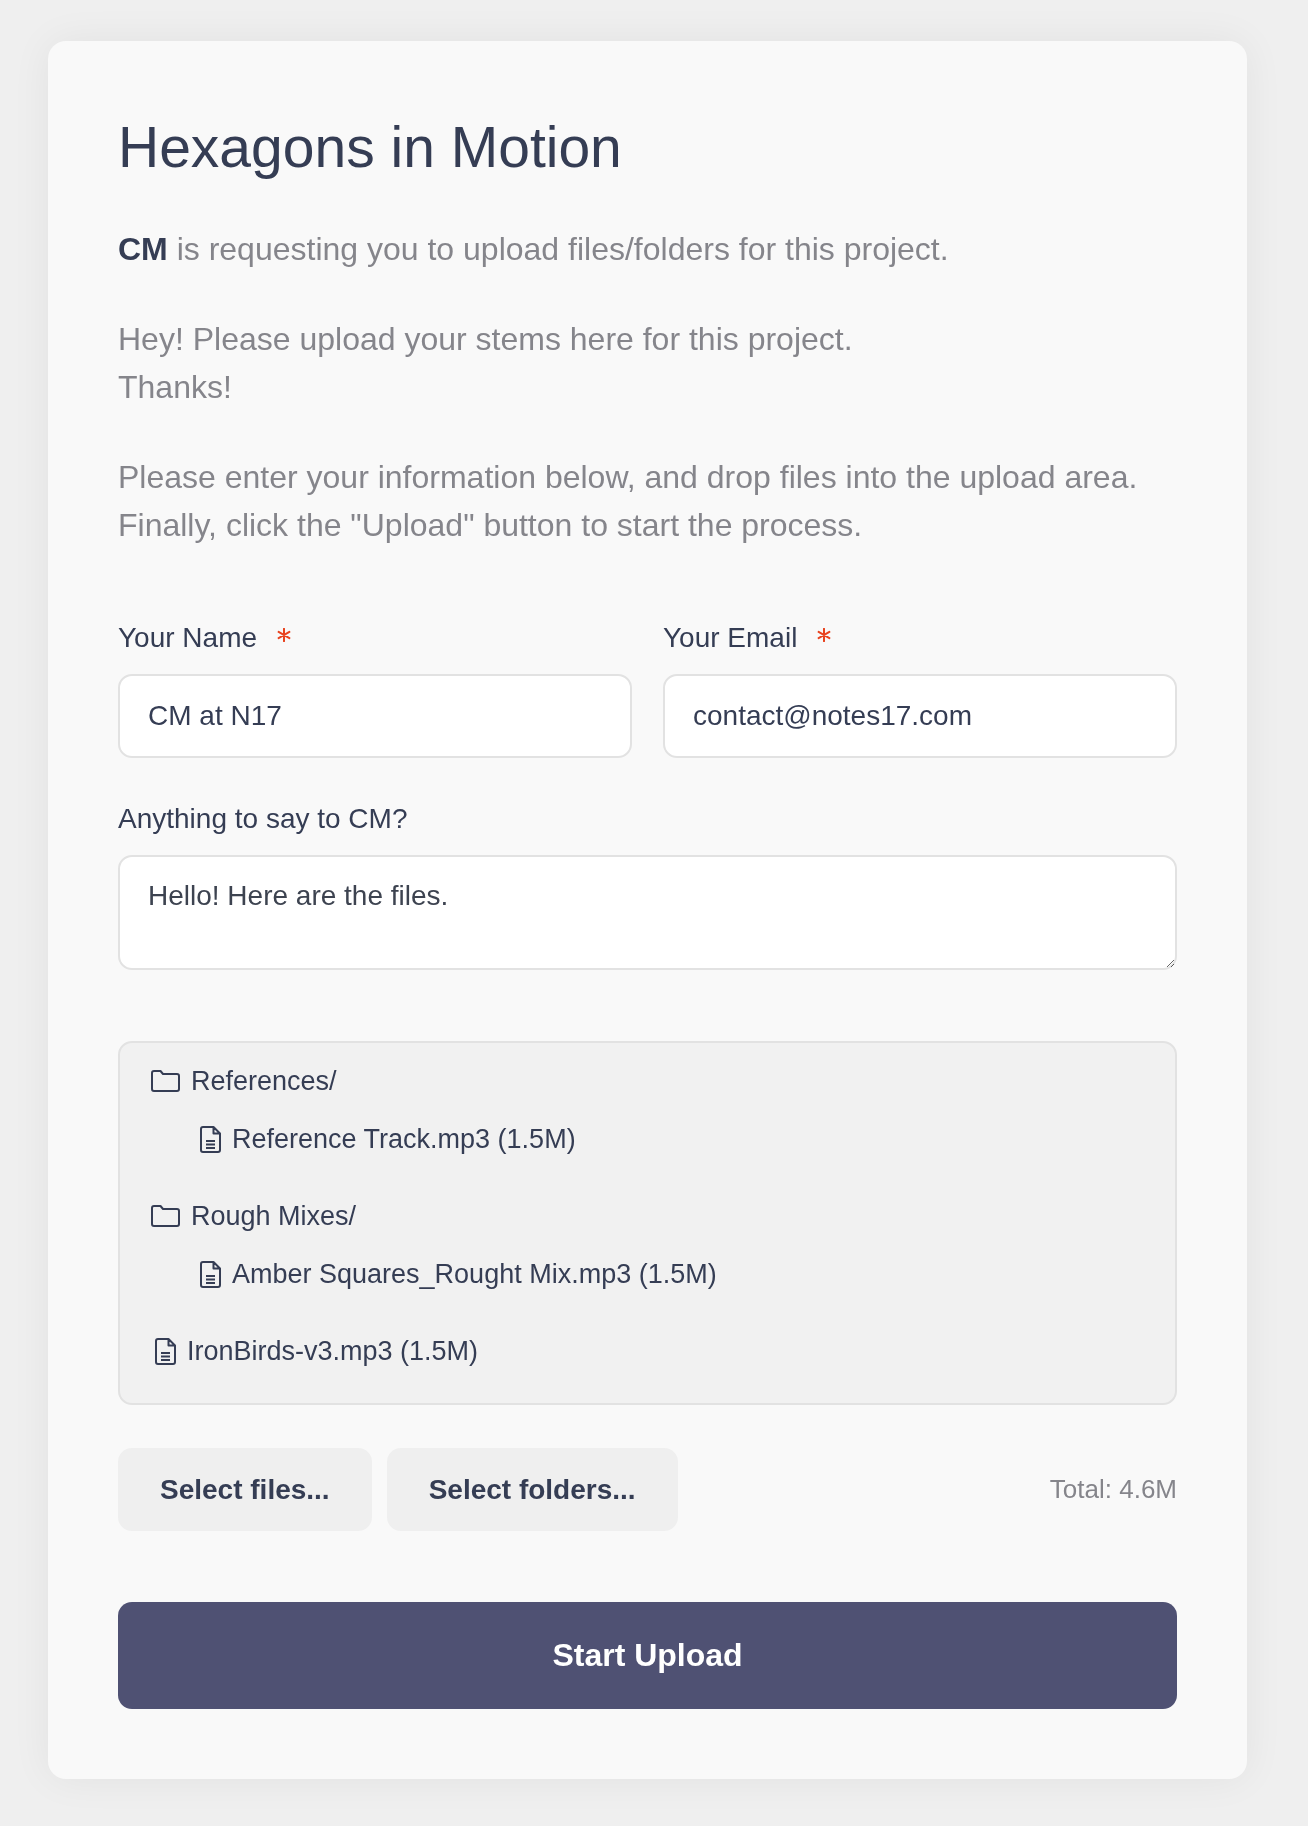  Describe the element at coordinates (1113, 1489) in the screenshot. I see `total-size: Total: 4.6M` at that location.